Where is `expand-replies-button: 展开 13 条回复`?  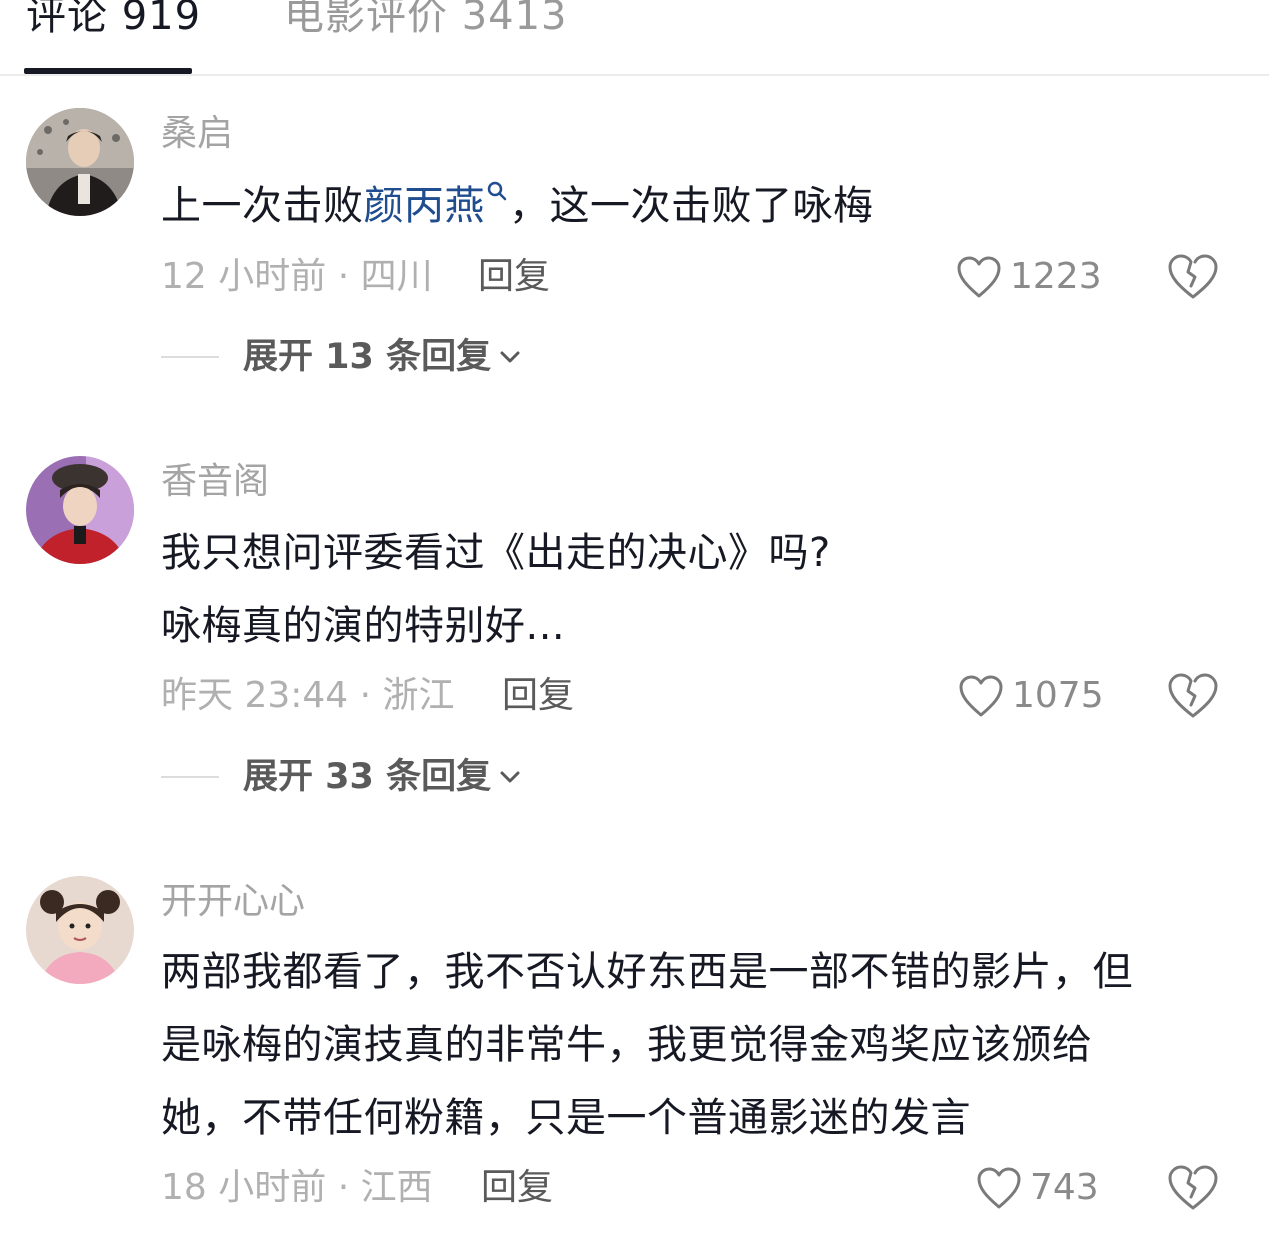 expand-replies-button: 展开 13 条回复 is located at coordinates (342, 357).